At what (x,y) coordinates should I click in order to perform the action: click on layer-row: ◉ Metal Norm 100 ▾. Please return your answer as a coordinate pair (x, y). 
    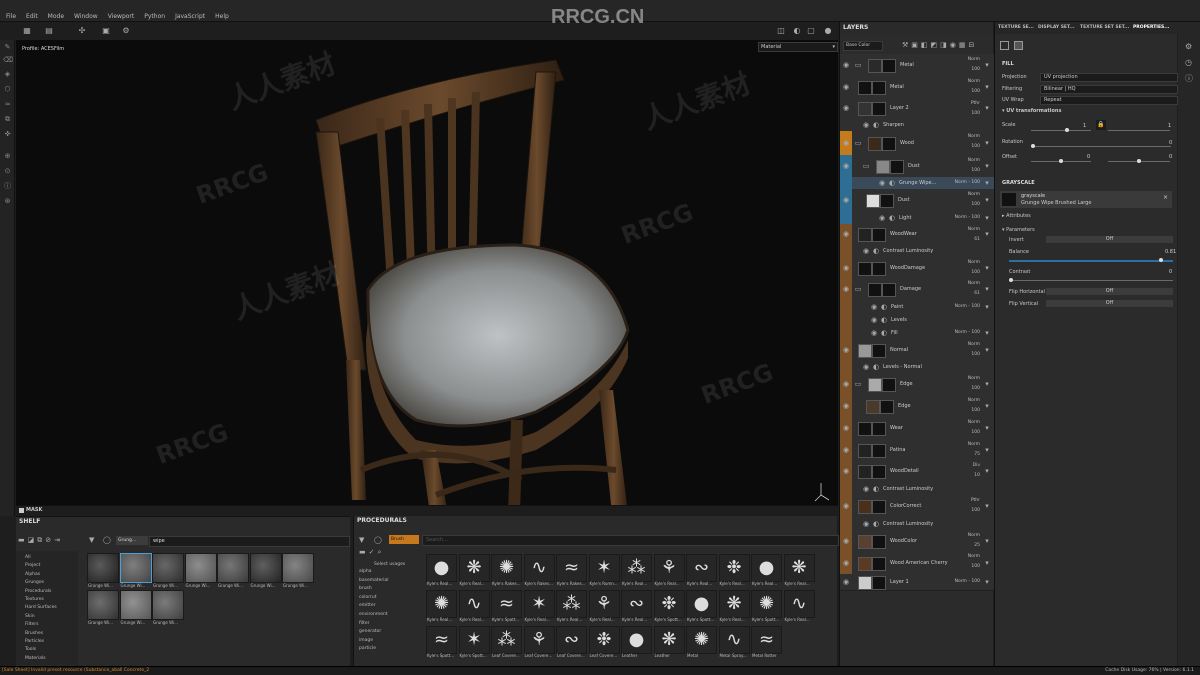
    Looking at the image, I should click on (917, 87).